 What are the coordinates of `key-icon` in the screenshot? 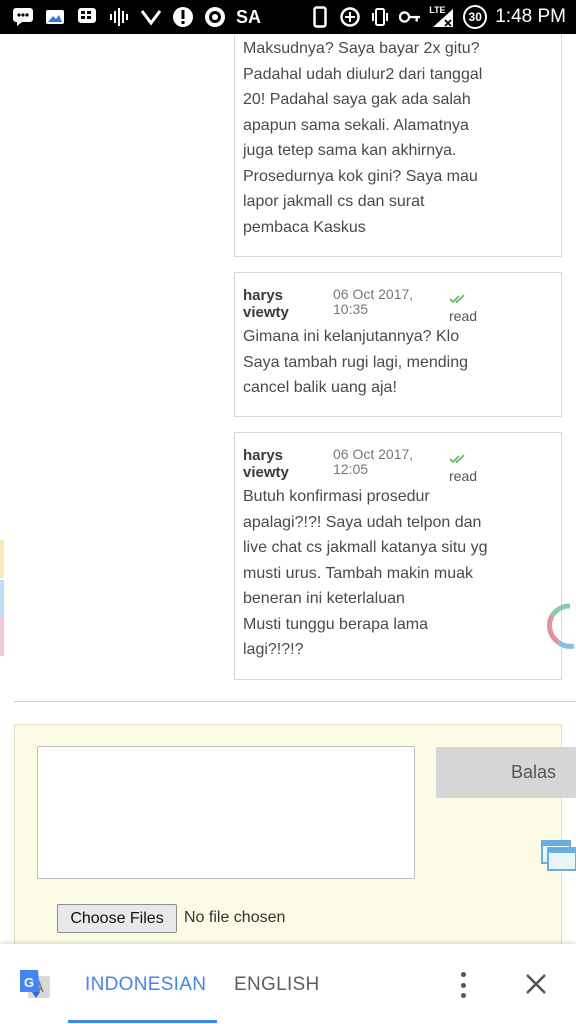 It's located at (410, 17).